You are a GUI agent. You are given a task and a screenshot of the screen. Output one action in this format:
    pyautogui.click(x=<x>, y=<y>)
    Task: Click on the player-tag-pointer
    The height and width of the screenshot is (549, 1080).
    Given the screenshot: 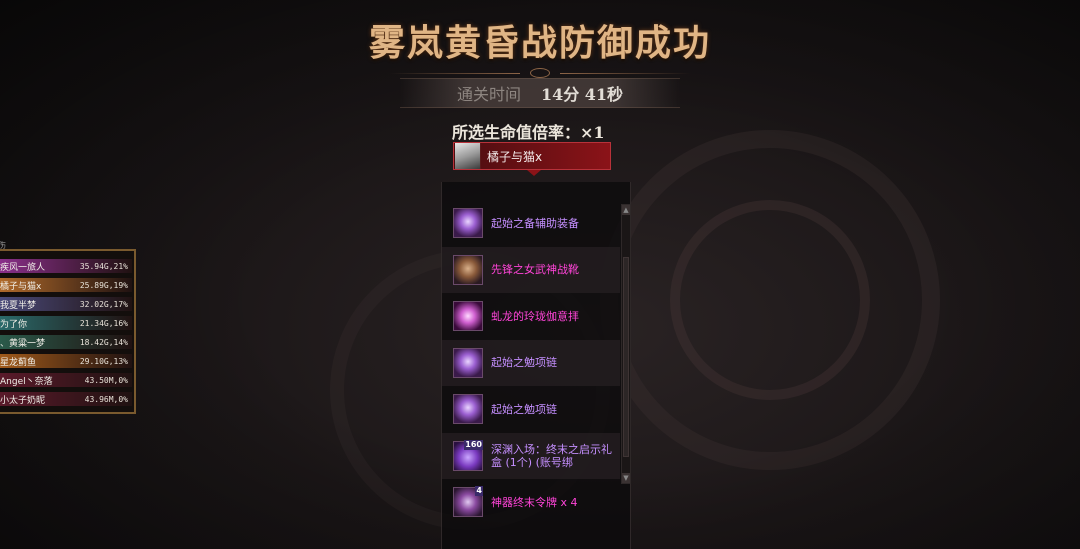 What is the action you would take?
    pyautogui.click(x=534, y=173)
    